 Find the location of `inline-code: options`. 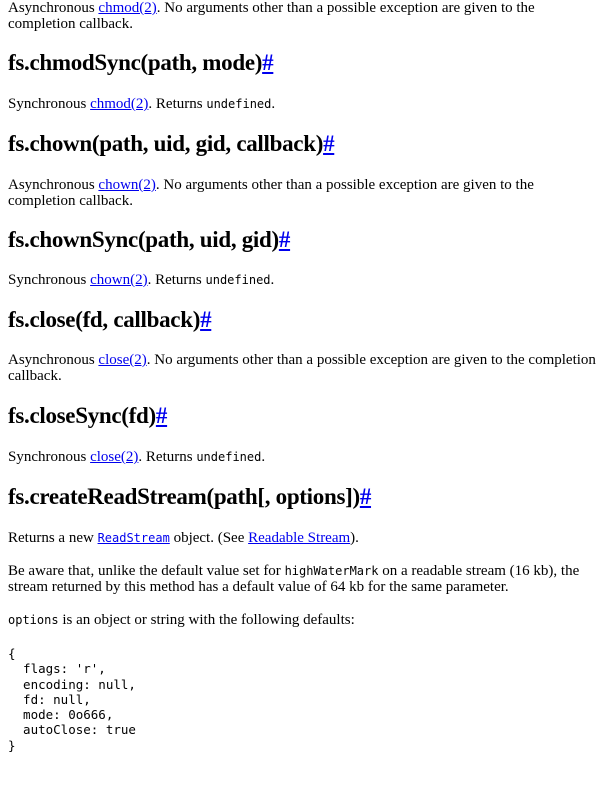

inline-code: options is located at coordinates (33, 620).